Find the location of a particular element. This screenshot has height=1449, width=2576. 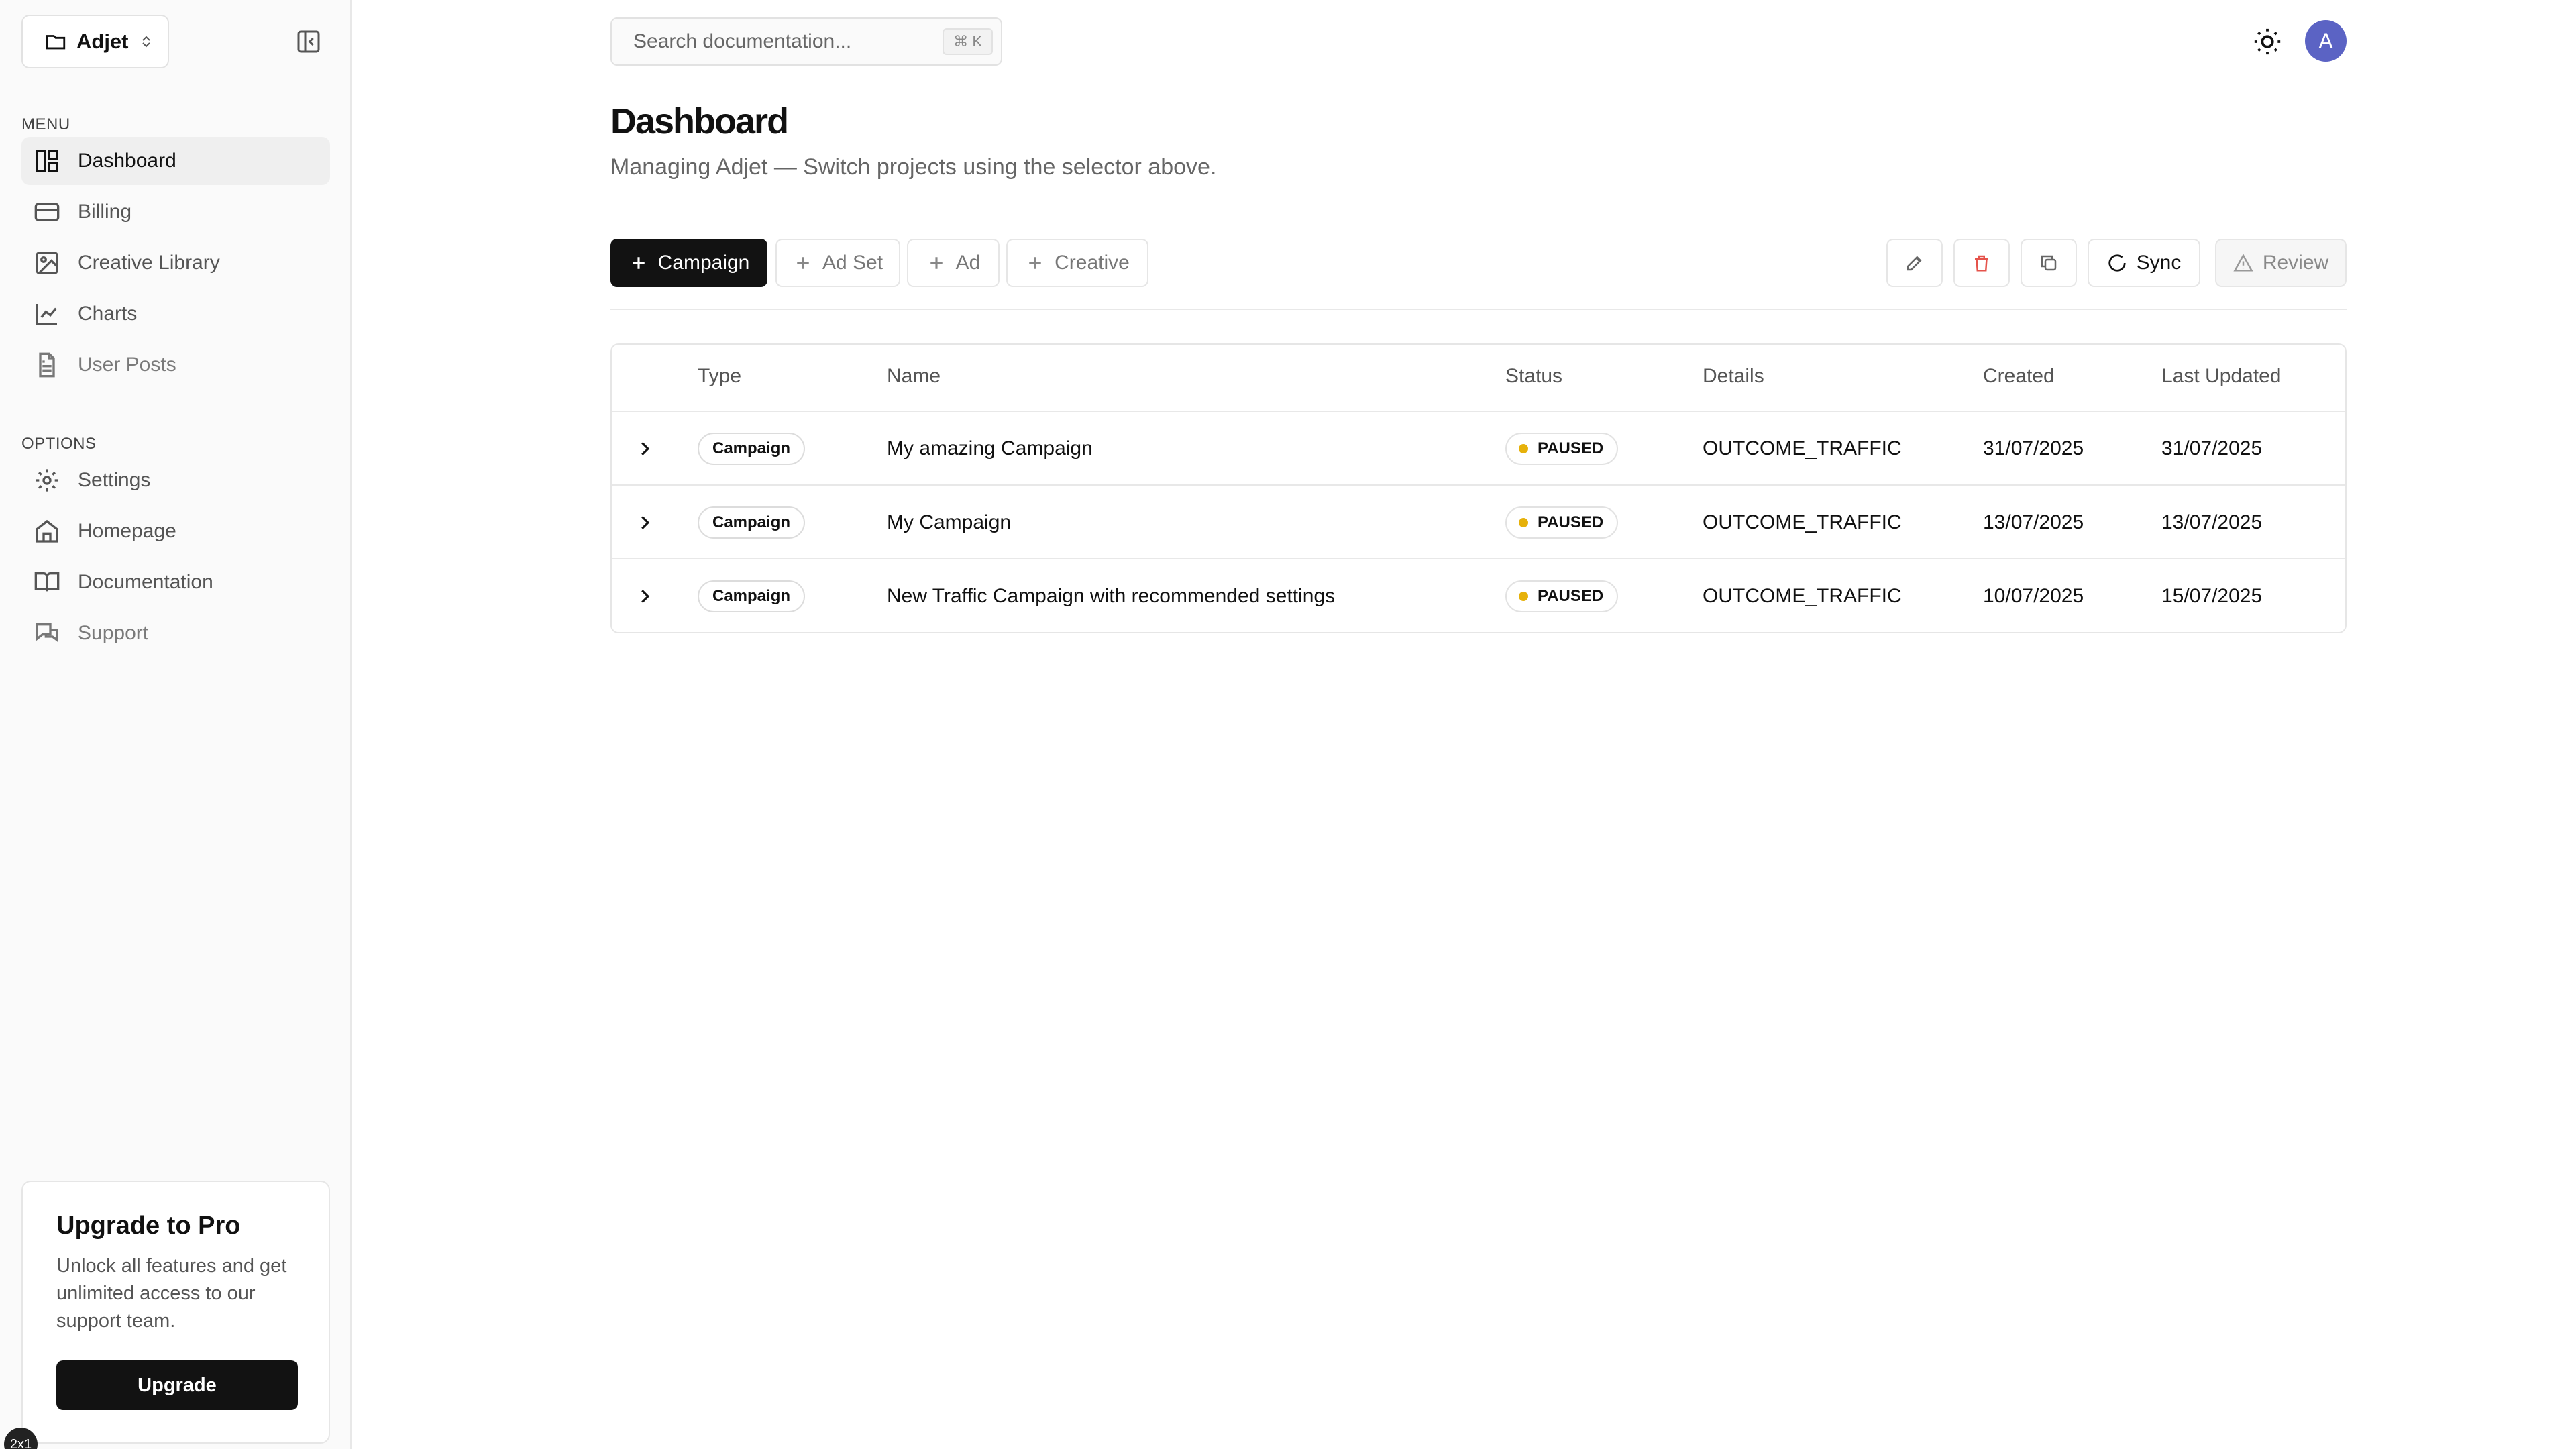

sidebar-item-label: Dashboard is located at coordinates (127, 161).